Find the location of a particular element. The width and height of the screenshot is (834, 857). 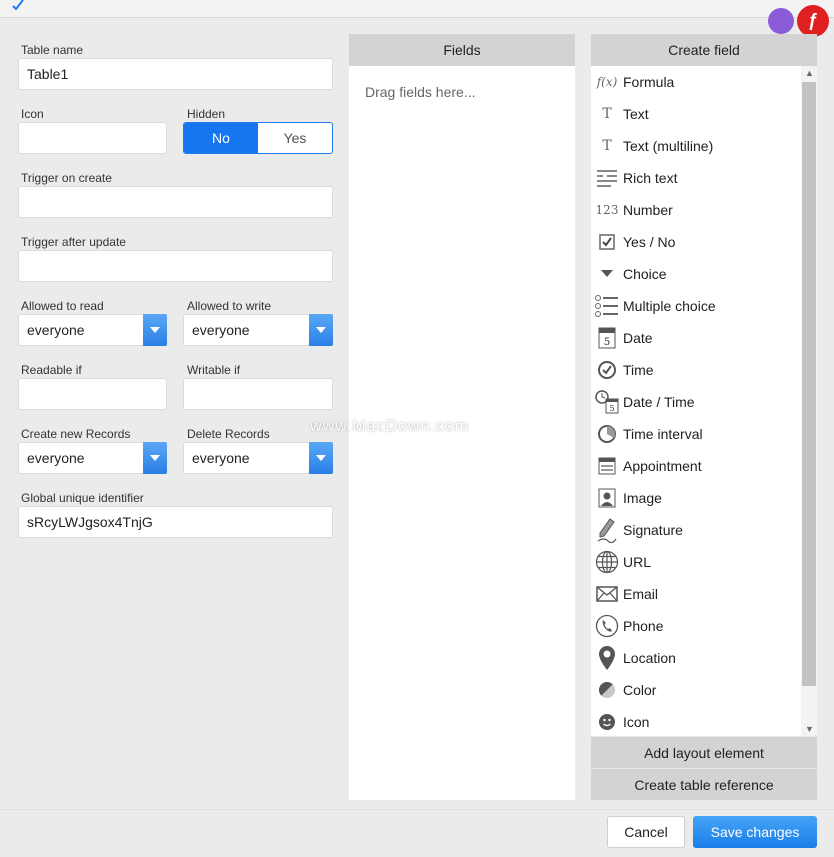

add-layout-element-button: Add layout element is located at coordinates (704, 752).